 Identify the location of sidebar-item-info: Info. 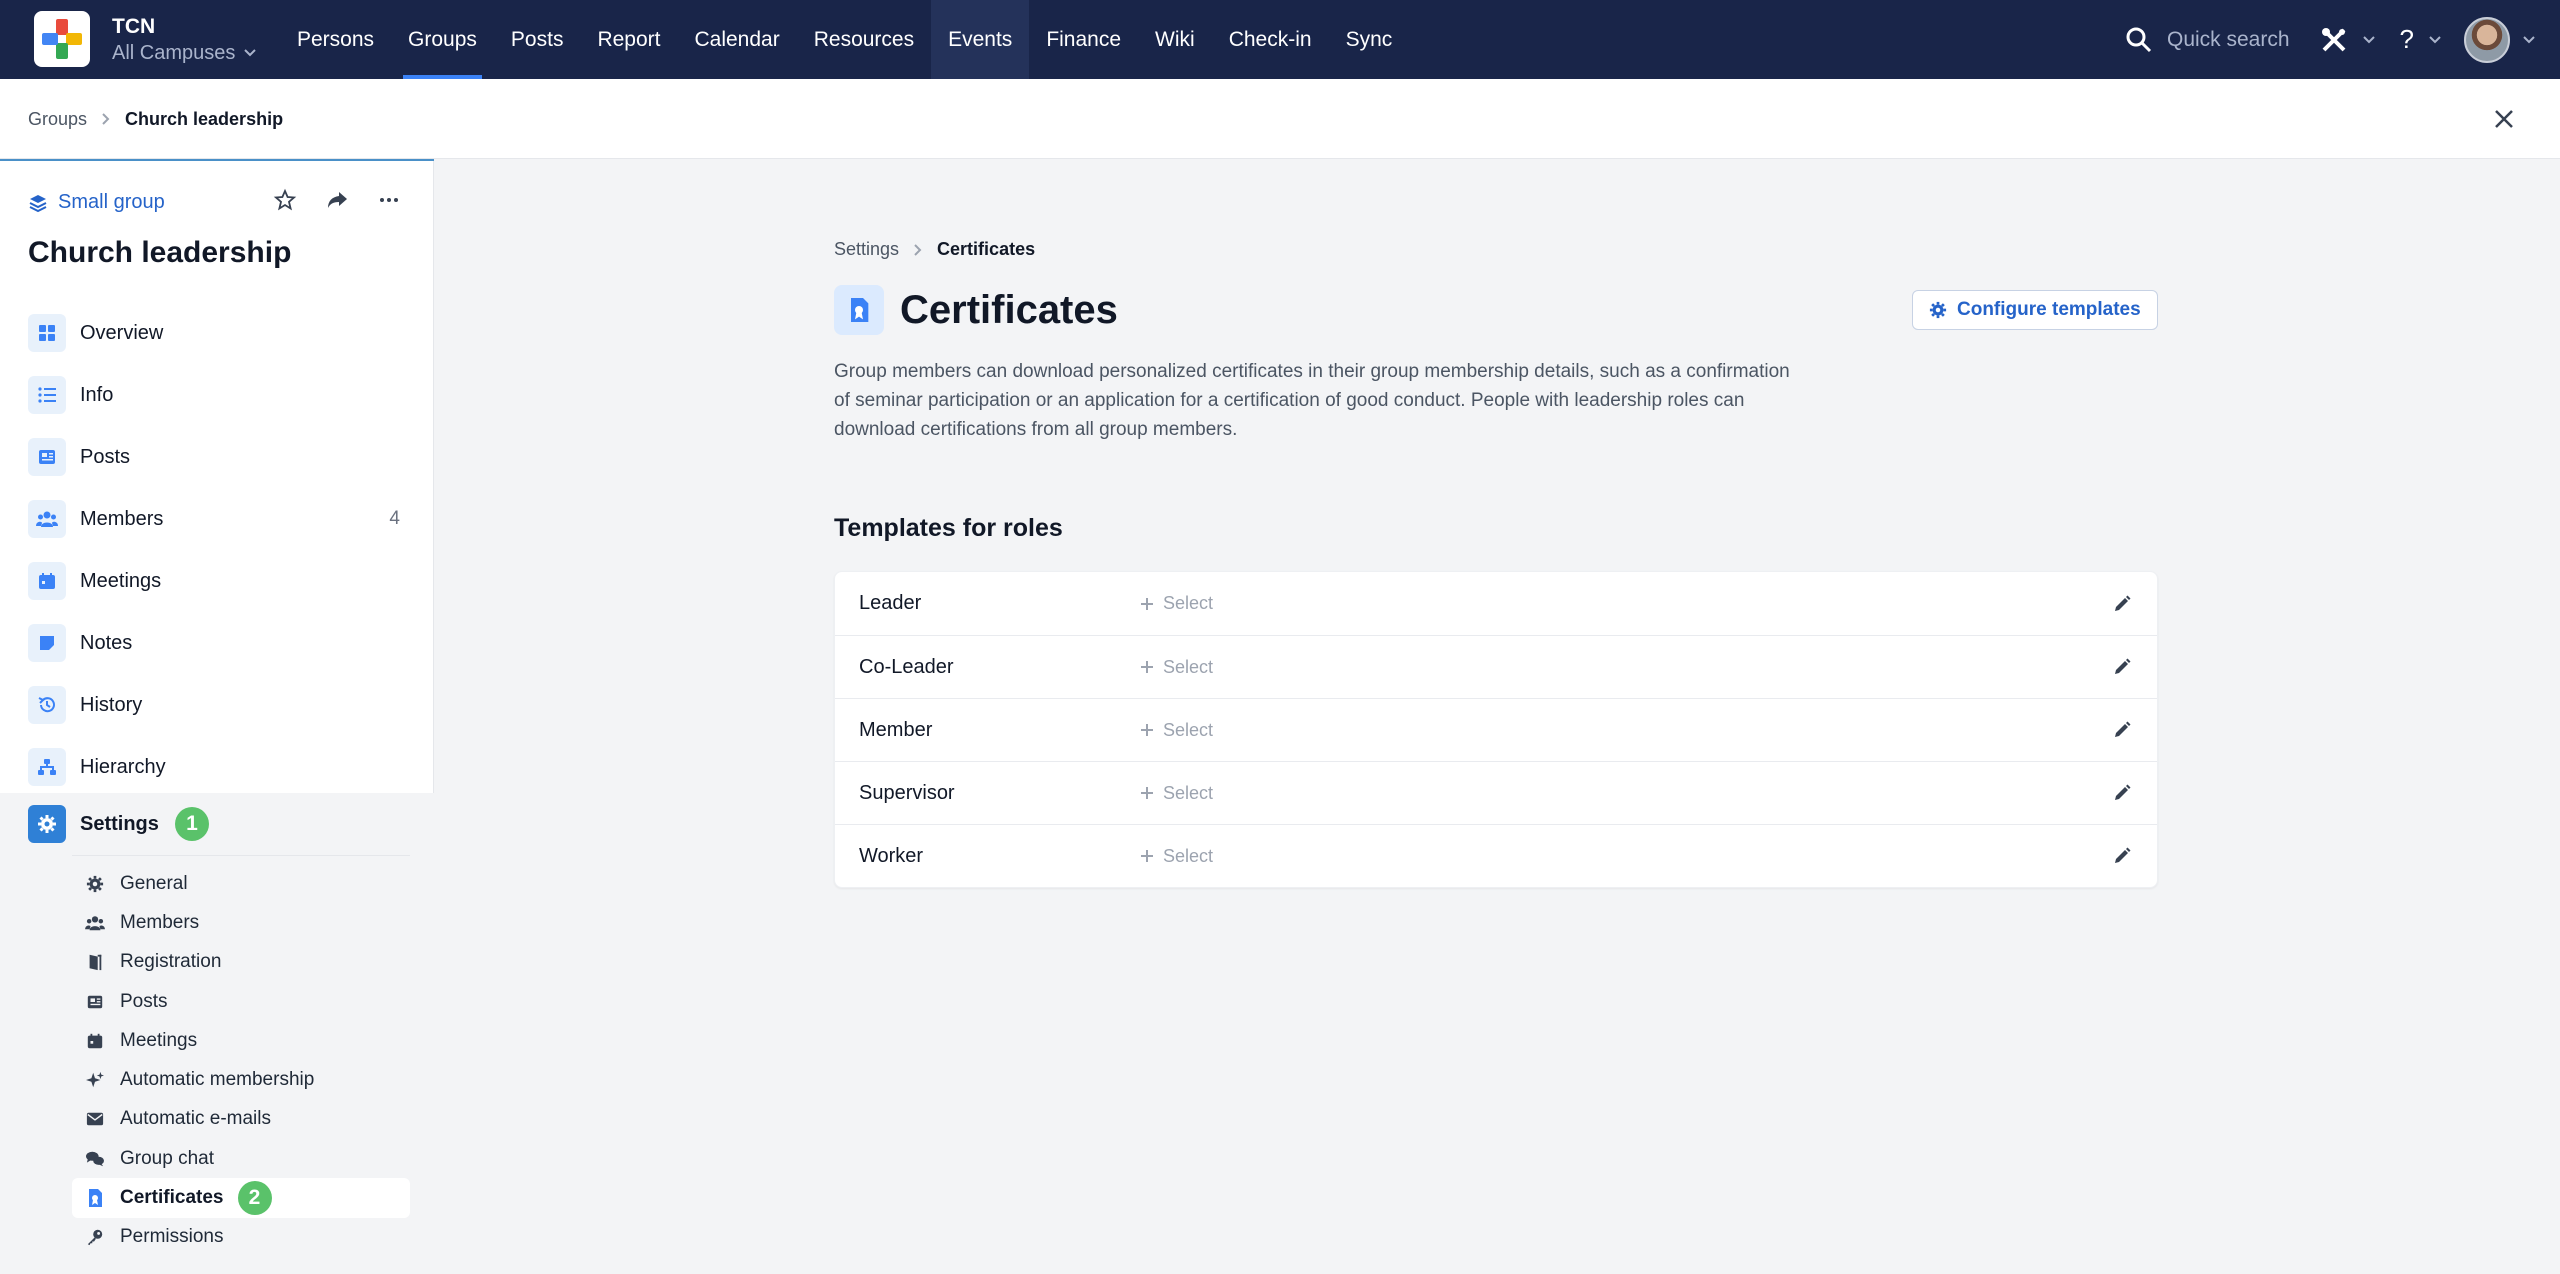
(217, 395).